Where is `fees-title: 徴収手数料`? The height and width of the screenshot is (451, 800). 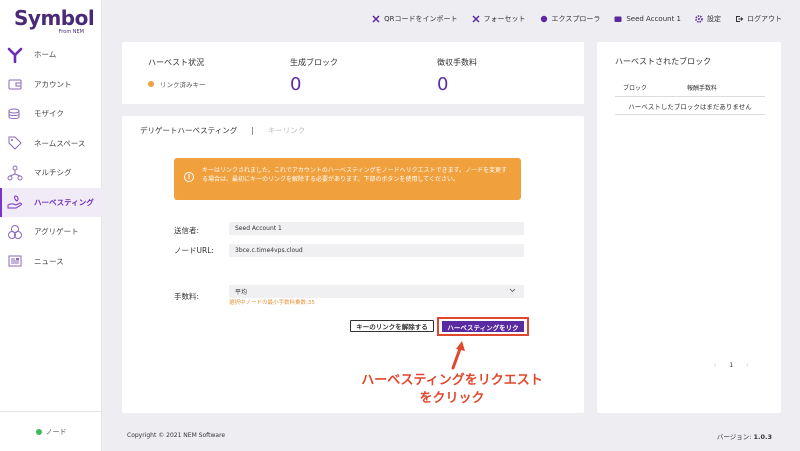
fees-title: 徴収手数料 is located at coordinates (457, 62).